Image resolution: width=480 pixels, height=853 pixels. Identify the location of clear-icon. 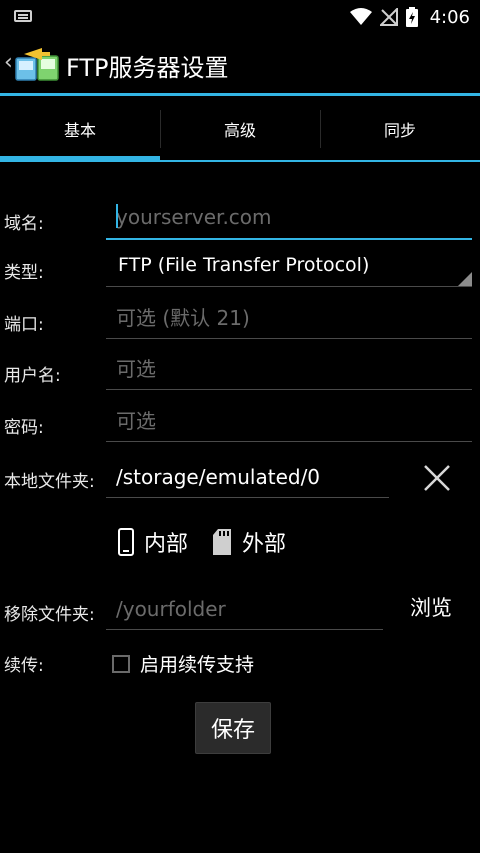
(437, 478).